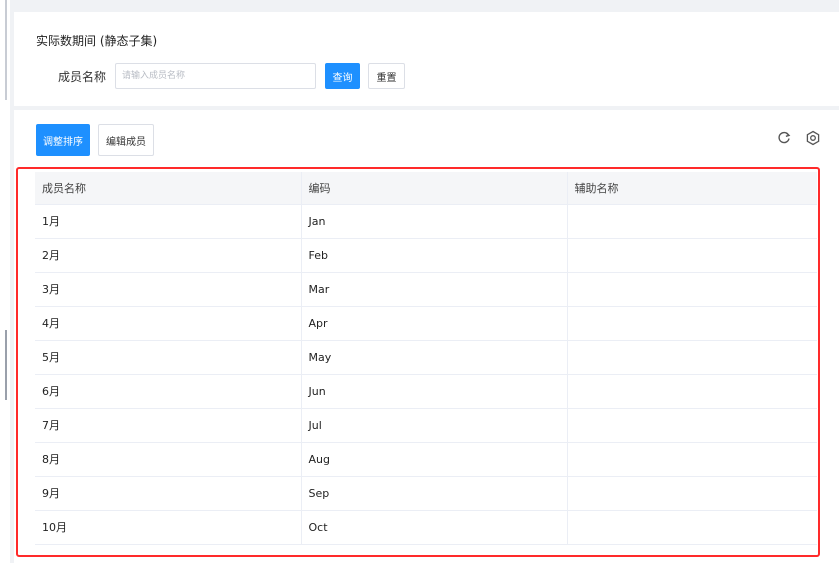 The width and height of the screenshot is (839, 563). I want to click on cell-code: Aug, so click(434, 459).